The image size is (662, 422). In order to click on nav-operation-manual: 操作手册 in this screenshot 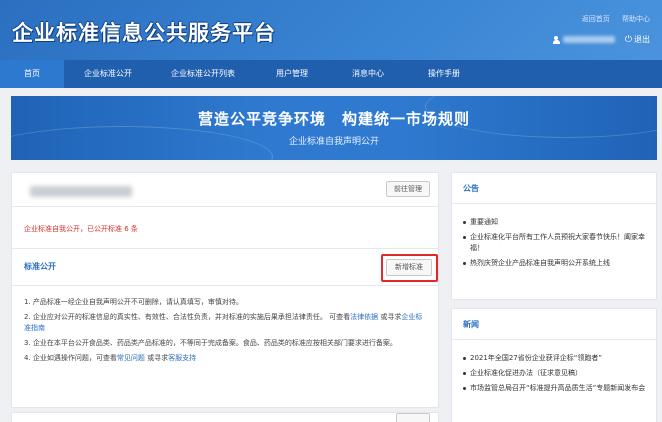, I will do `click(444, 74)`.